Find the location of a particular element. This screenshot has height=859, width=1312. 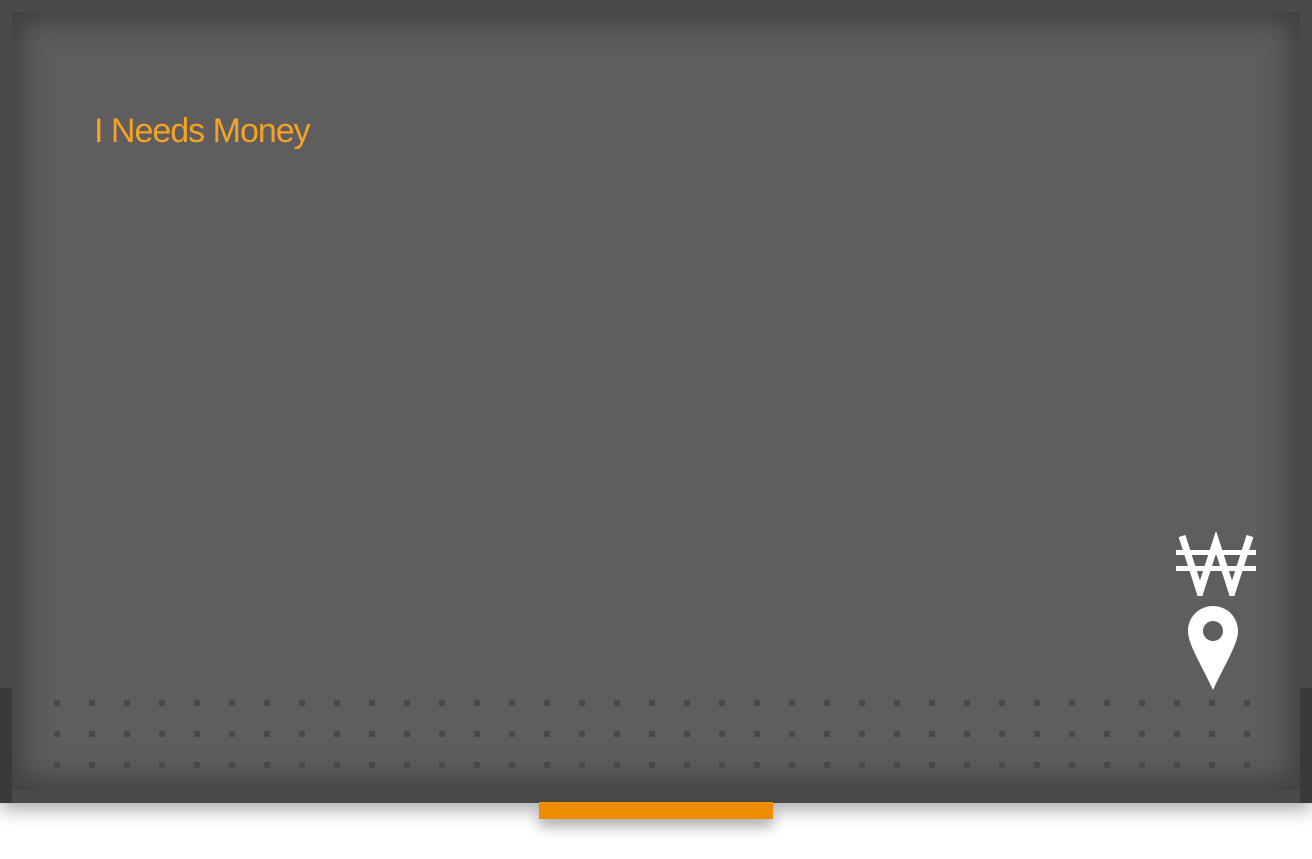

map-pin-icon is located at coordinates (1213, 648).